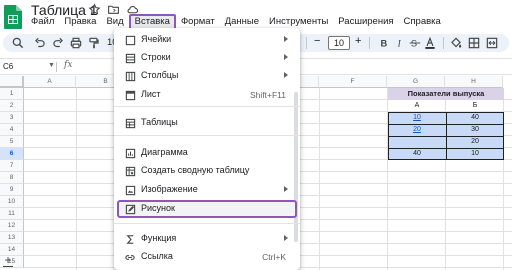 The height and width of the screenshot is (270, 512). I want to click on menu-item-label: Создать сводную таблицу, so click(195, 170).